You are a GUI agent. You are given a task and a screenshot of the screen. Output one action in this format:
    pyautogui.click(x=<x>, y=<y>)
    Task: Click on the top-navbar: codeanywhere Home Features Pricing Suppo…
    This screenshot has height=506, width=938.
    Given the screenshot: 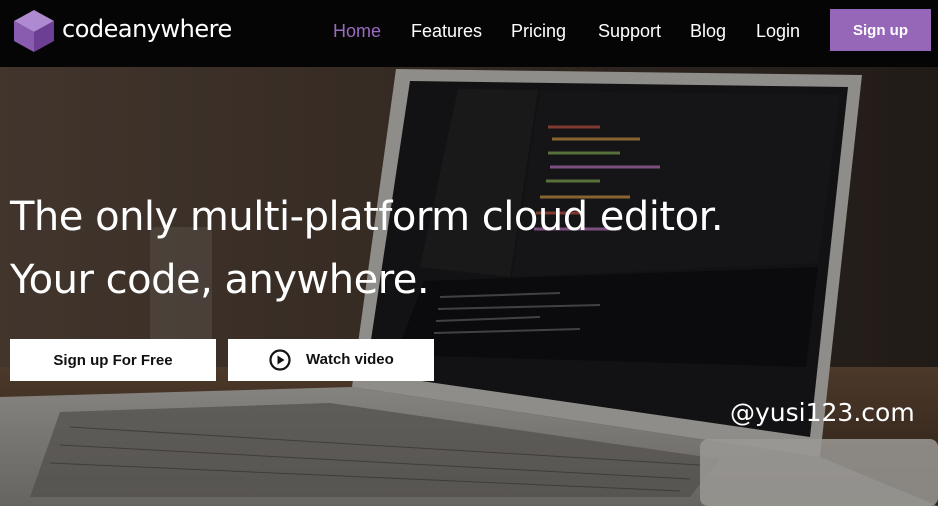 What is the action you would take?
    pyautogui.click(x=469, y=33)
    